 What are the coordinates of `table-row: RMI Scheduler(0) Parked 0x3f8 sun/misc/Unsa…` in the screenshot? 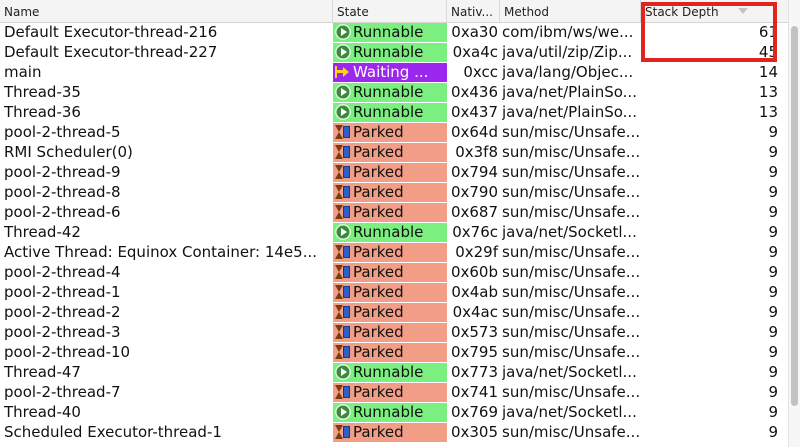 It's located at (394, 152).